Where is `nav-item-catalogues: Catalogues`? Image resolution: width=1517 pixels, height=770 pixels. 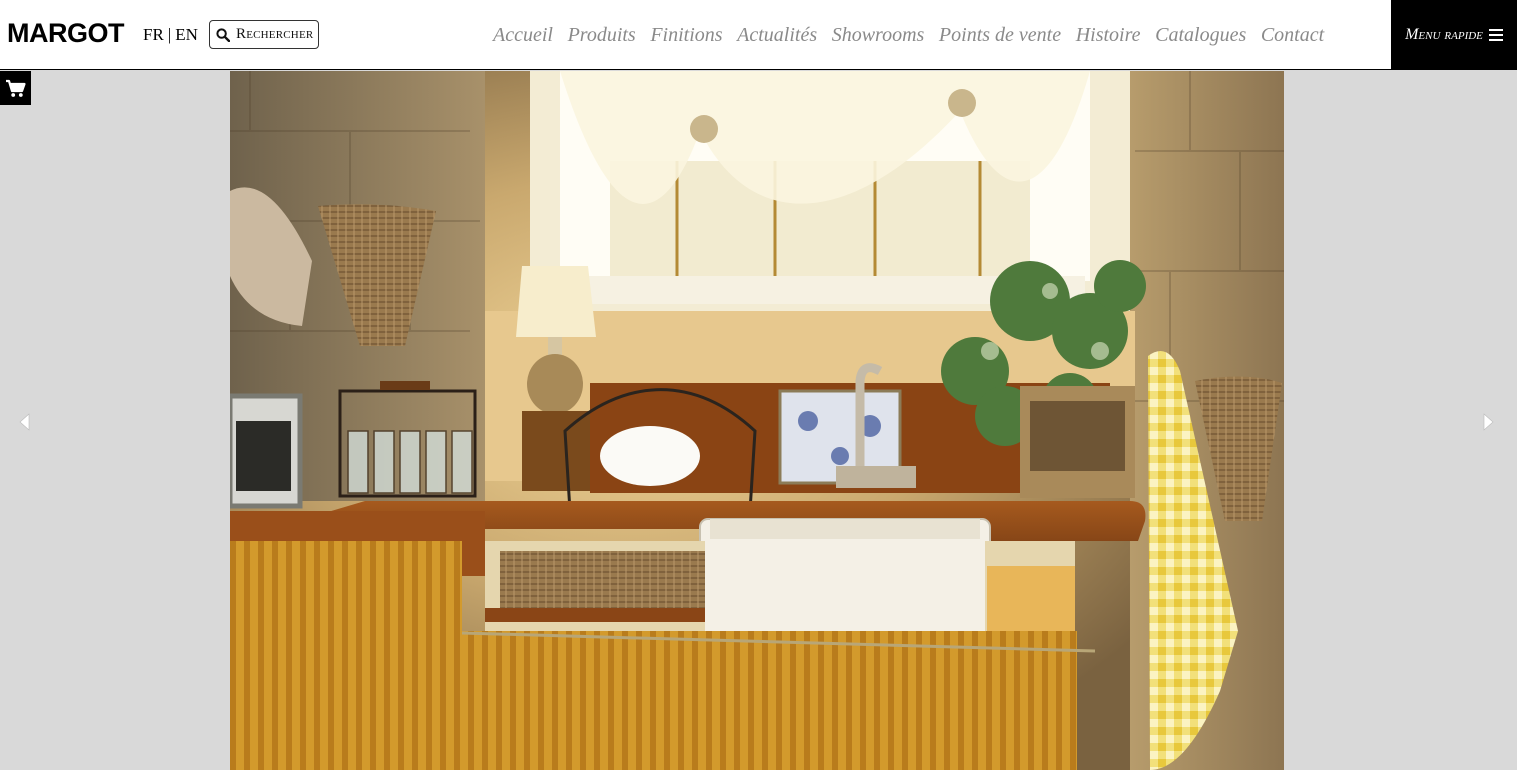
nav-item-catalogues: Catalogues is located at coordinates (1200, 35).